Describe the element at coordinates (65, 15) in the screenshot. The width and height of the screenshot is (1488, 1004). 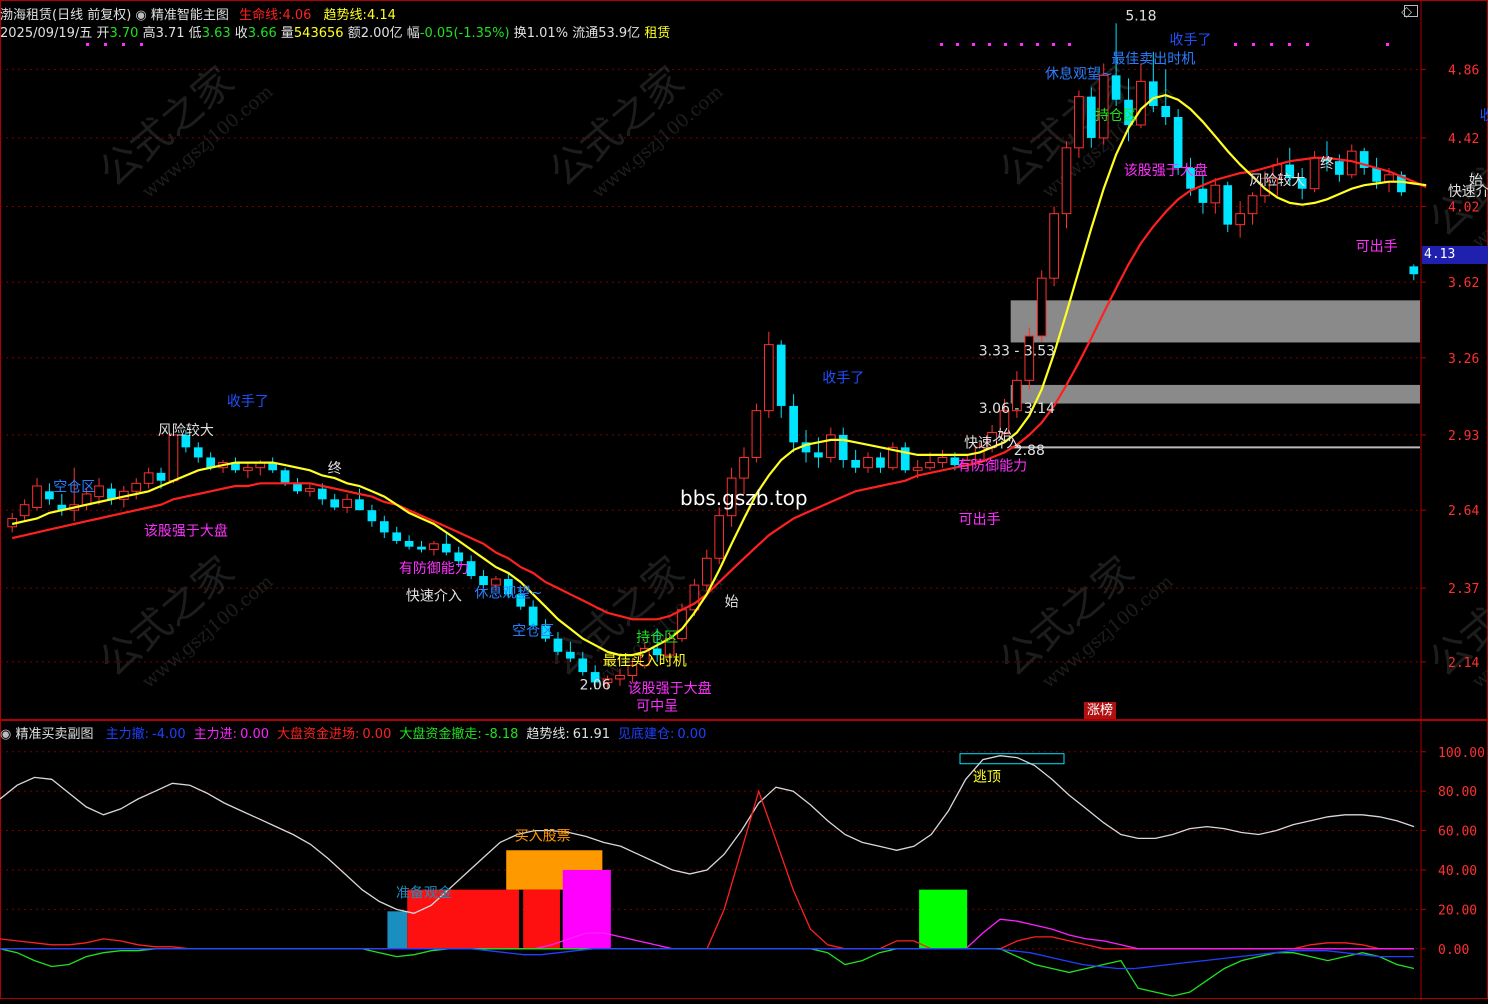
I see `stock-name: 渤海租赁(日线 前复权)` at that location.